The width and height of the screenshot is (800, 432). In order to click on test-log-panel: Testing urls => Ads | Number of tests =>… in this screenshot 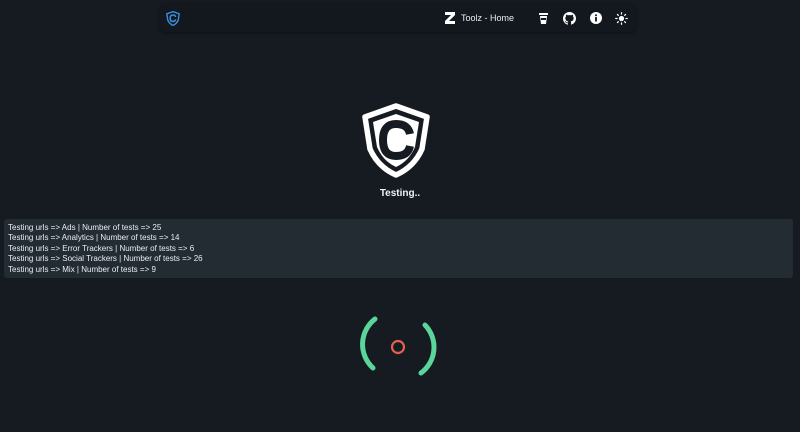, I will do `click(398, 248)`.